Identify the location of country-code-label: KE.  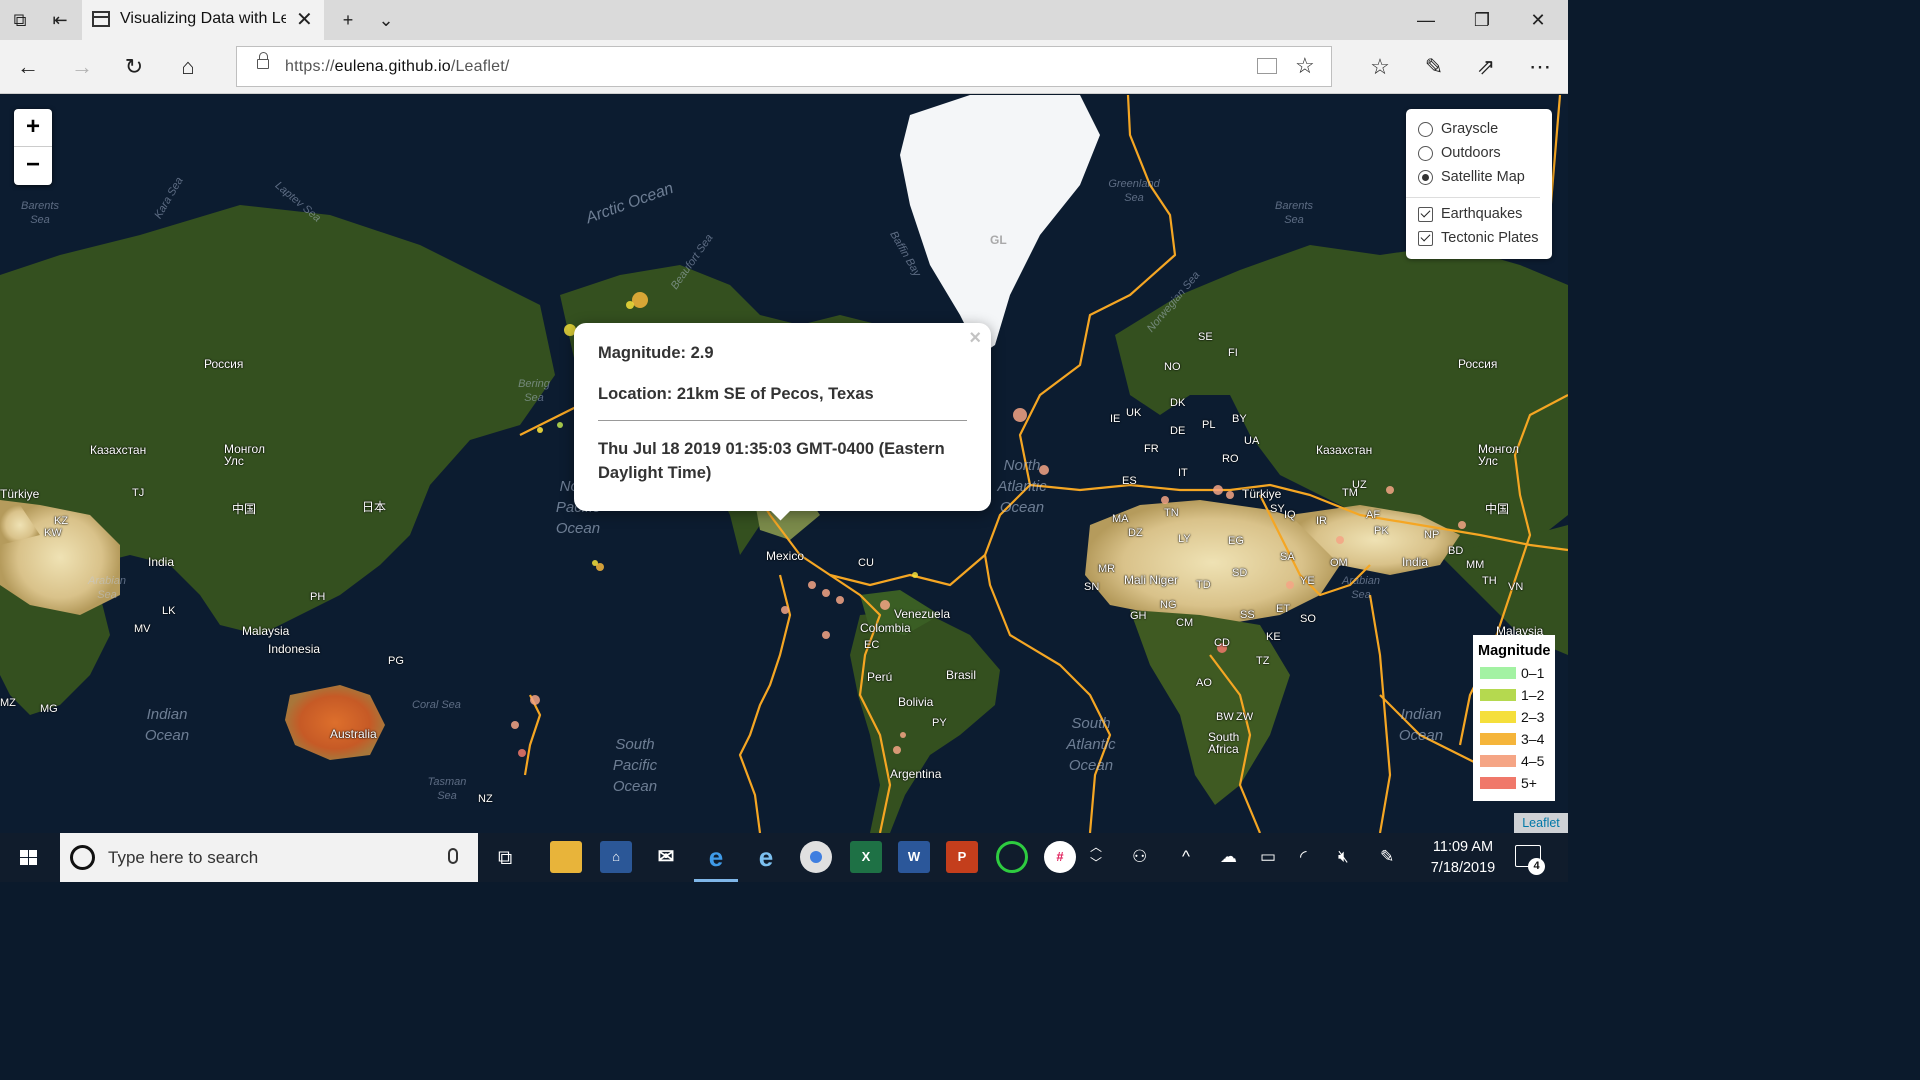
(1273, 637).